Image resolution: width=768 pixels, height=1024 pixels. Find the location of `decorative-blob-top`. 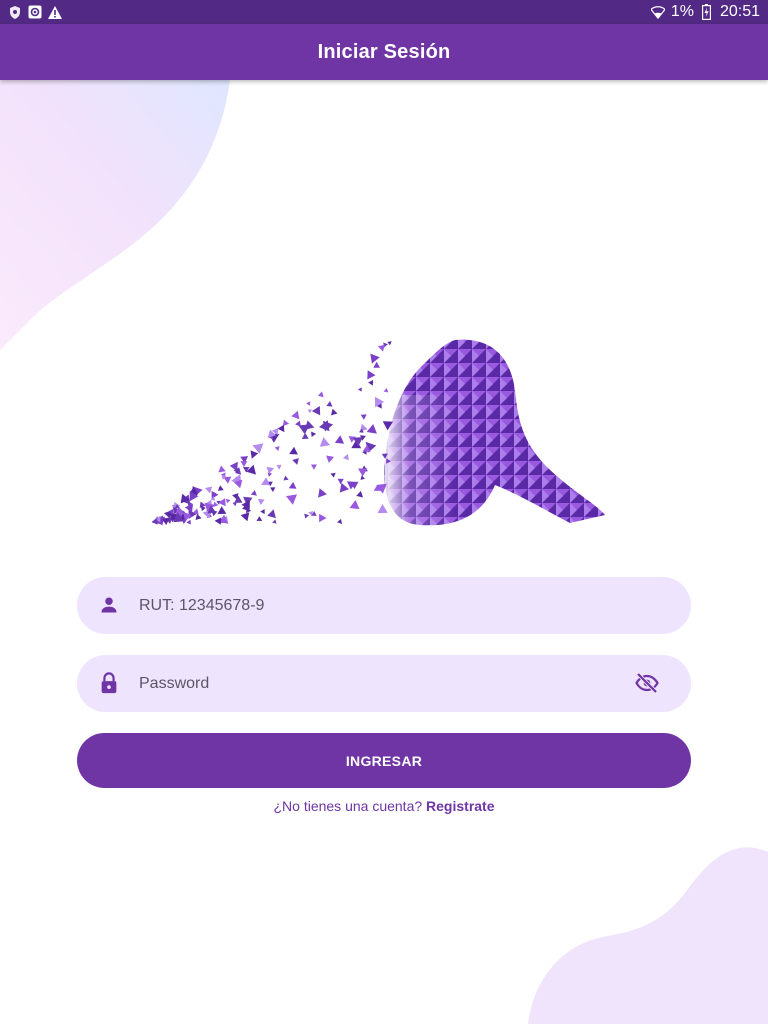

decorative-blob-top is located at coordinates (115, 215).